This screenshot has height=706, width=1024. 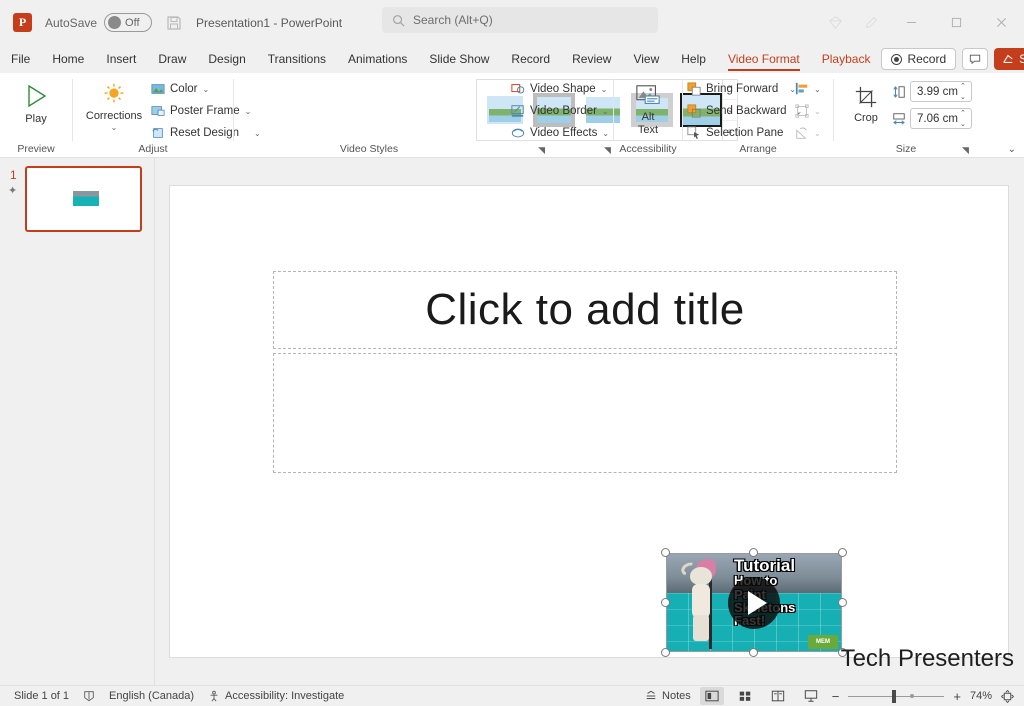 What do you see at coordinates (37, 96) in the screenshot?
I see `play-icon` at bounding box center [37, 96].